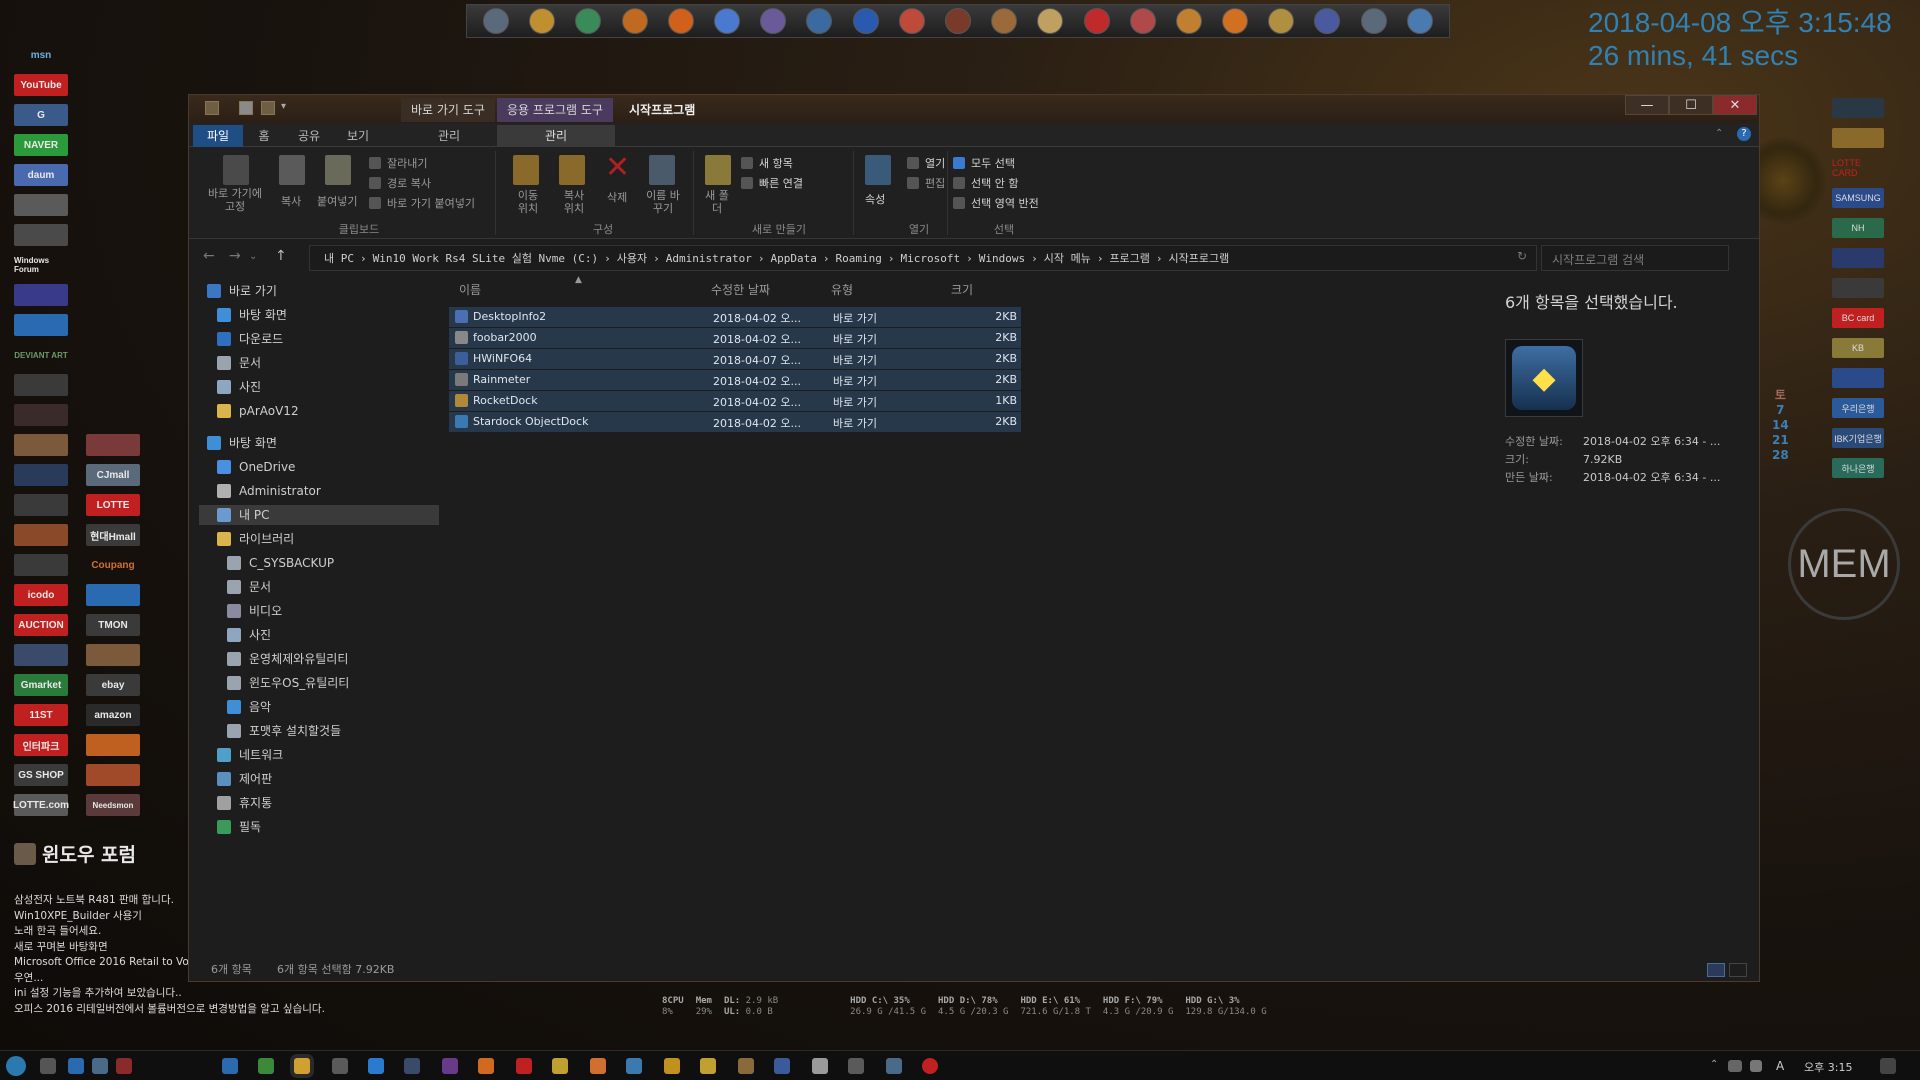  What do you see at coordinates (239, 363) in the screenshot?
I see `nav-documents: 문서` at bounding box center [239, 363].